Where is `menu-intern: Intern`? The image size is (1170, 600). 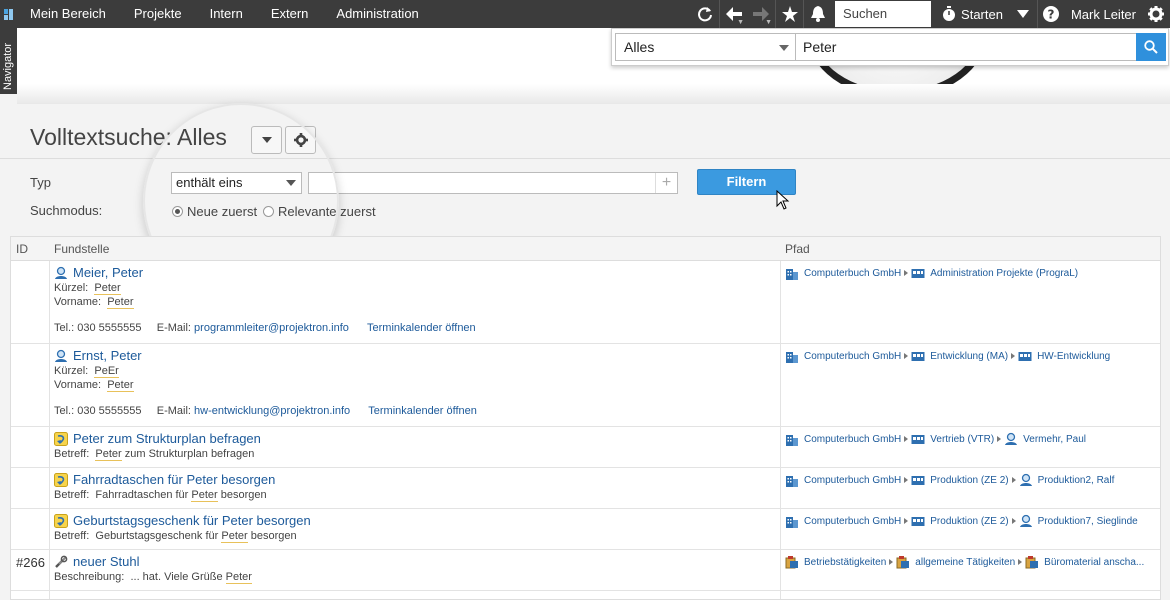 menu-intern: Intern is located at coordinates (226, 14).